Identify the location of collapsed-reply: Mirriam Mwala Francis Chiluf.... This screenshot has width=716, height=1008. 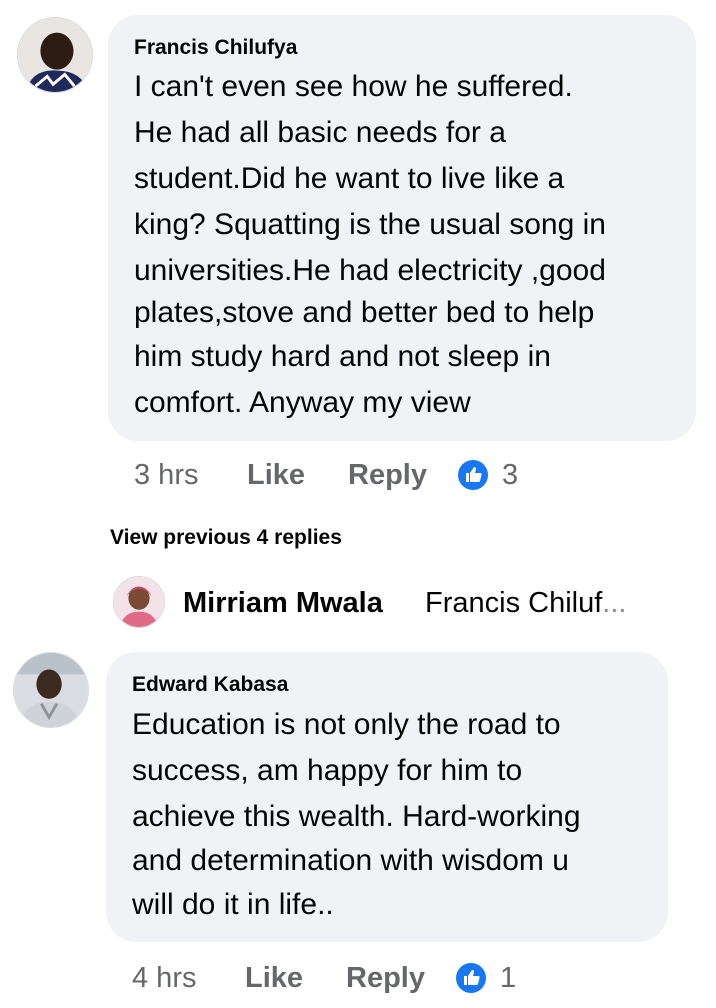
(408, 602).